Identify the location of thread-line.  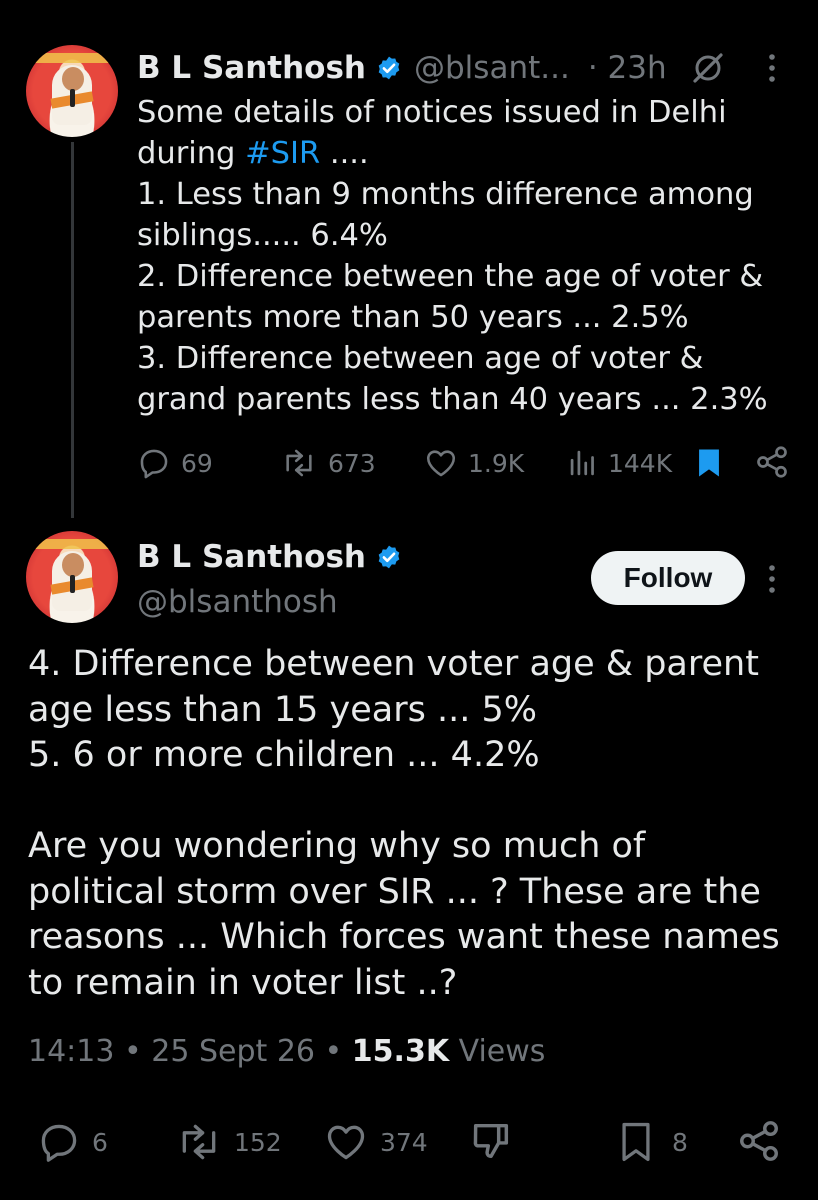
(72, 330).